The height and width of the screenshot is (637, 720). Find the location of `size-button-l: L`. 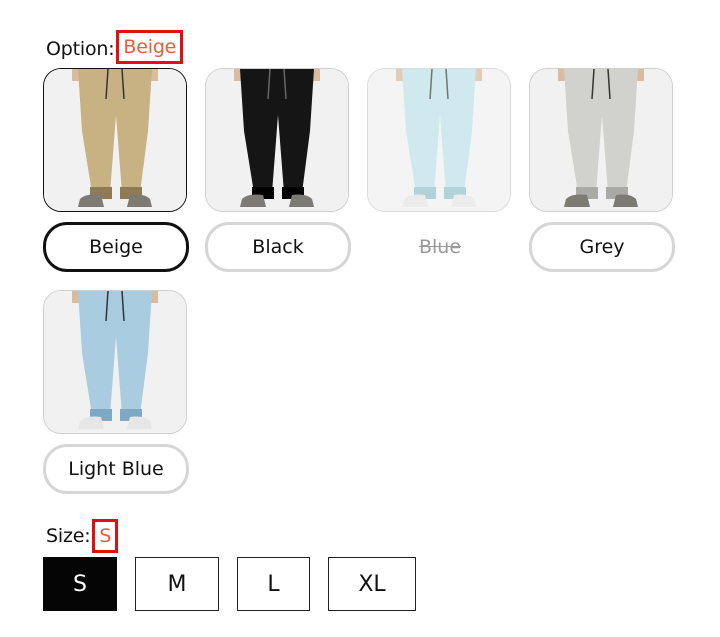

size-button-l: L is located at coordinates (273, 584).